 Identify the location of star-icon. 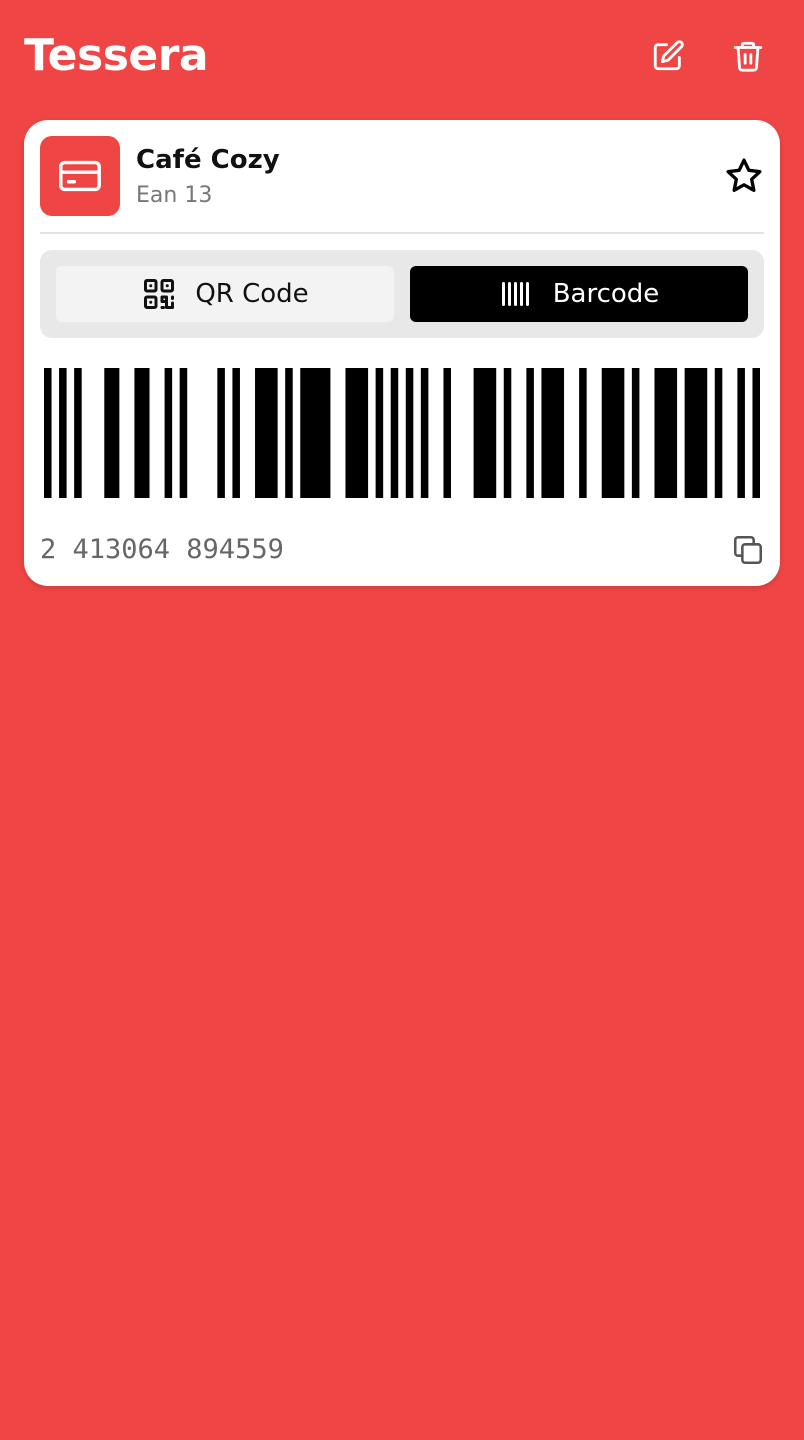
(744, 175).